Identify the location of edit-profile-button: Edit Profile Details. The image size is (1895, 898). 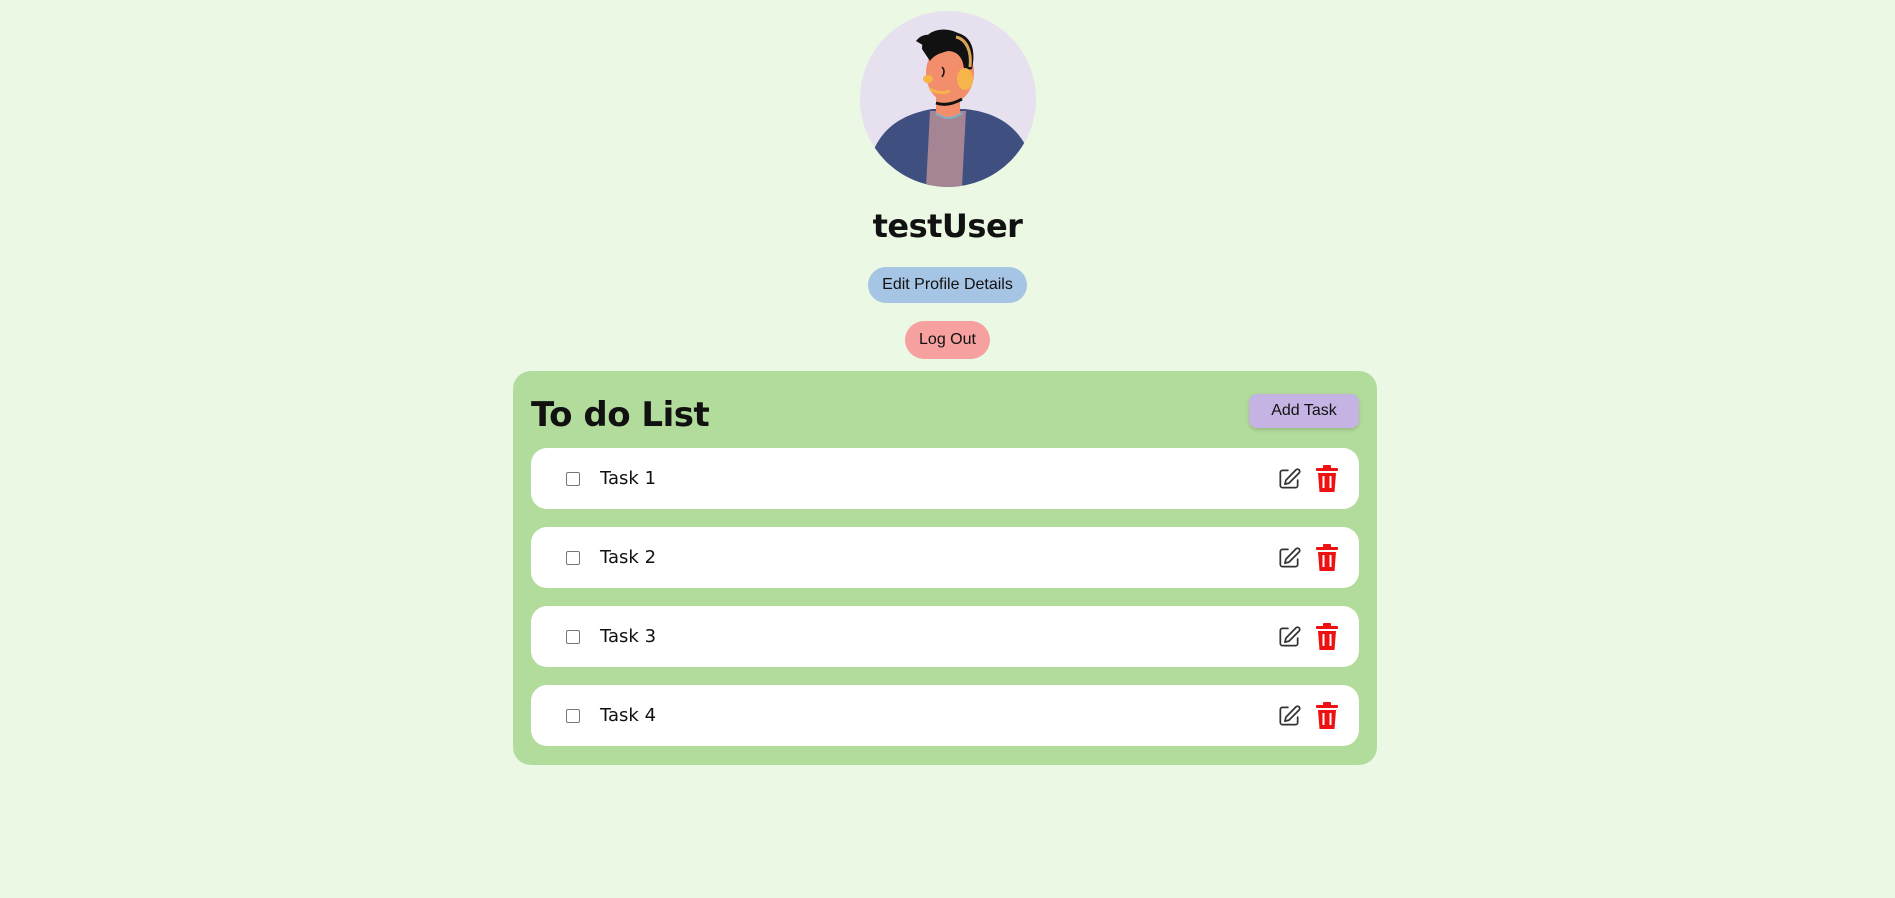
(947, 285).